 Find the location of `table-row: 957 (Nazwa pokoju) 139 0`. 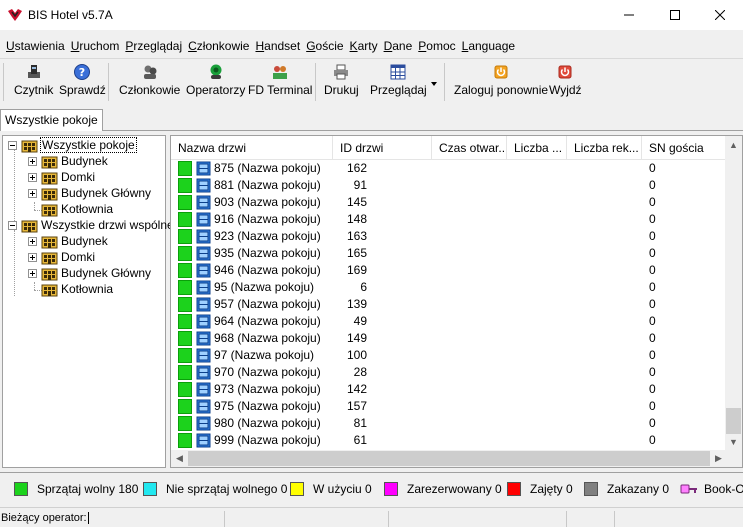

table-row: 957 (Nazwa pokoju) 139 0 is located at coordinates (449, 304).